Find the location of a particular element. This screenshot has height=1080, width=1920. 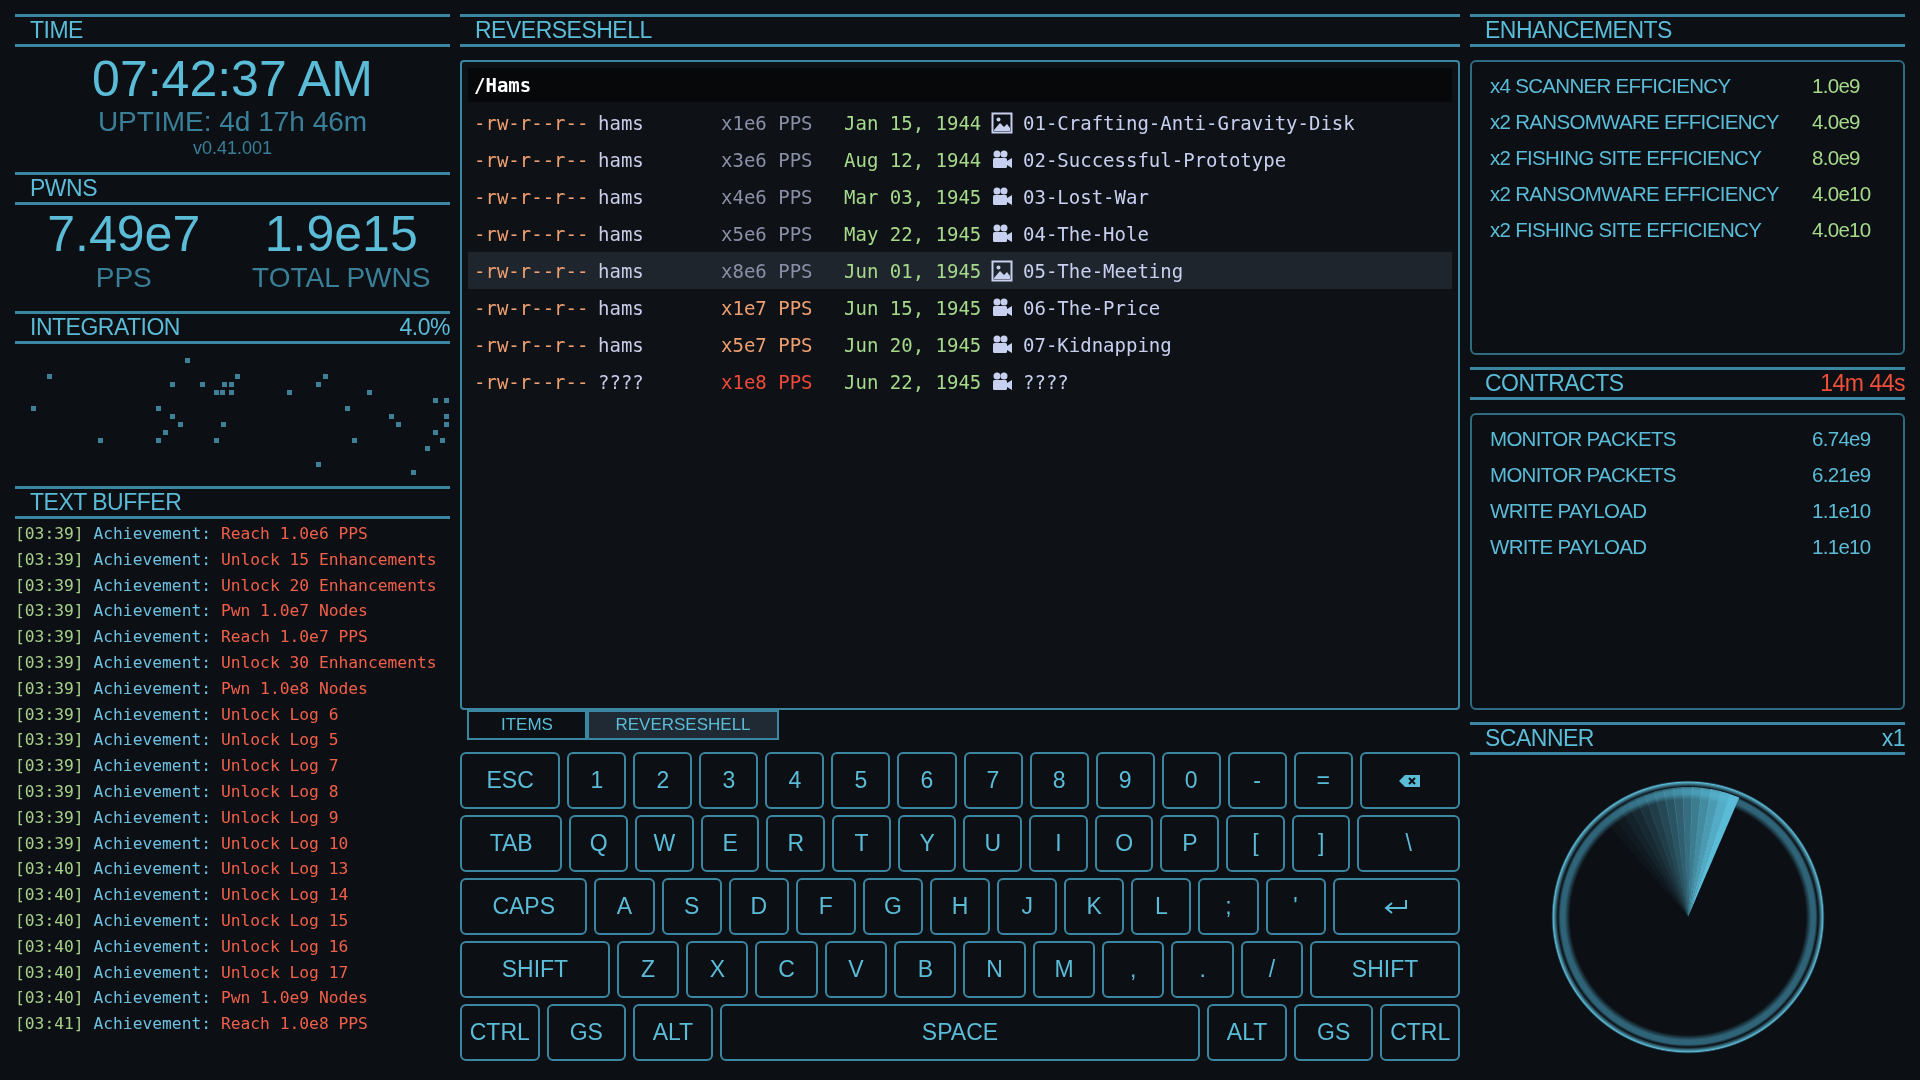

keyboard-key: Q is located at coordinates (599, 843).